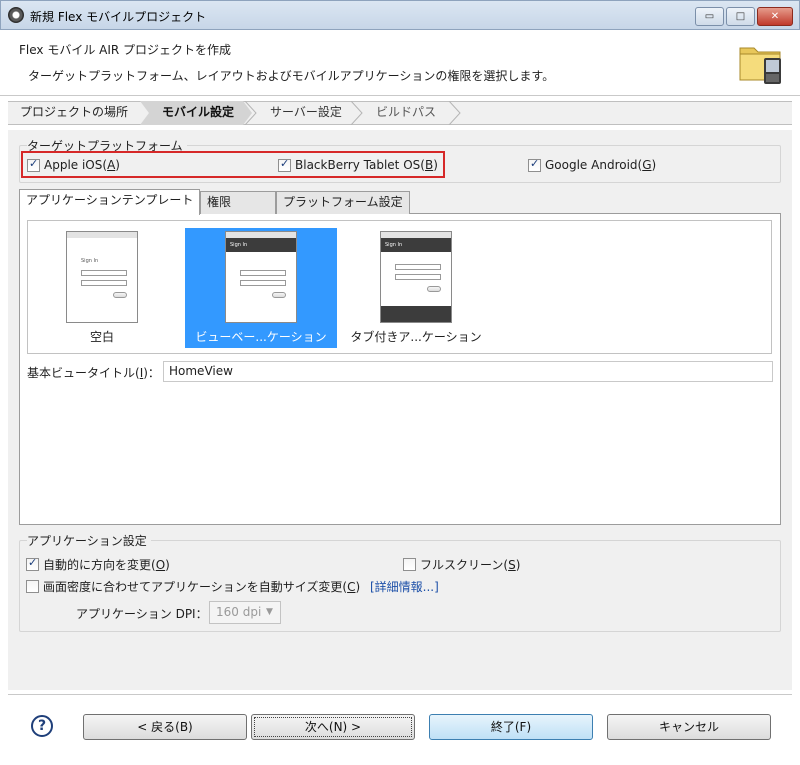 Image resolution: width=800 pixels, height=765 pixels. What do you see at coordinates (89, 540) in the screenshot?
I see `app-settings-label: アプリケーション設定` at bounding box center [89, 540].